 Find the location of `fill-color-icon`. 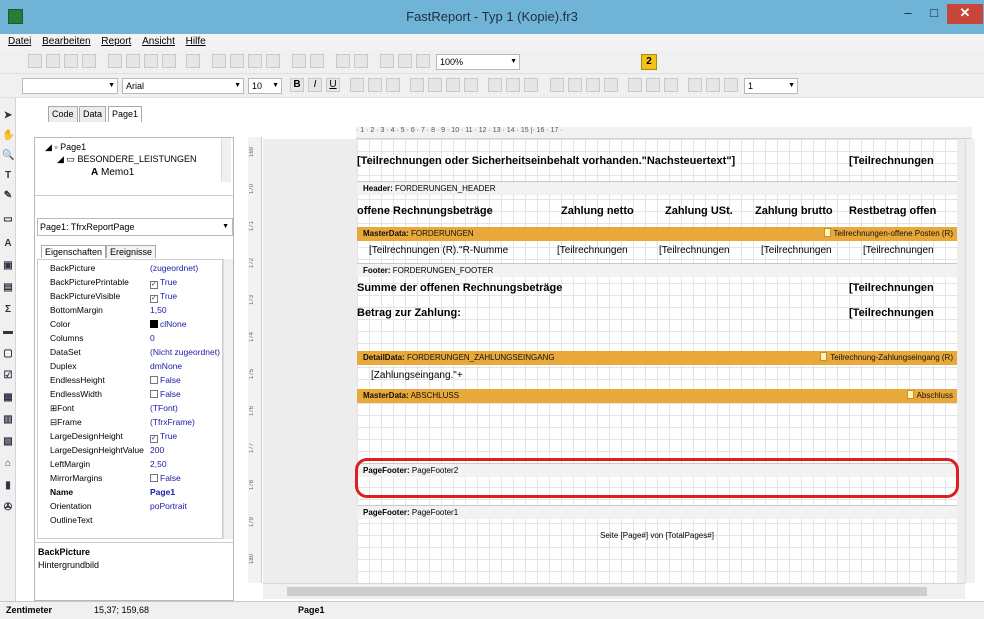

fill-color-icon is located at coordinates (695, 85).